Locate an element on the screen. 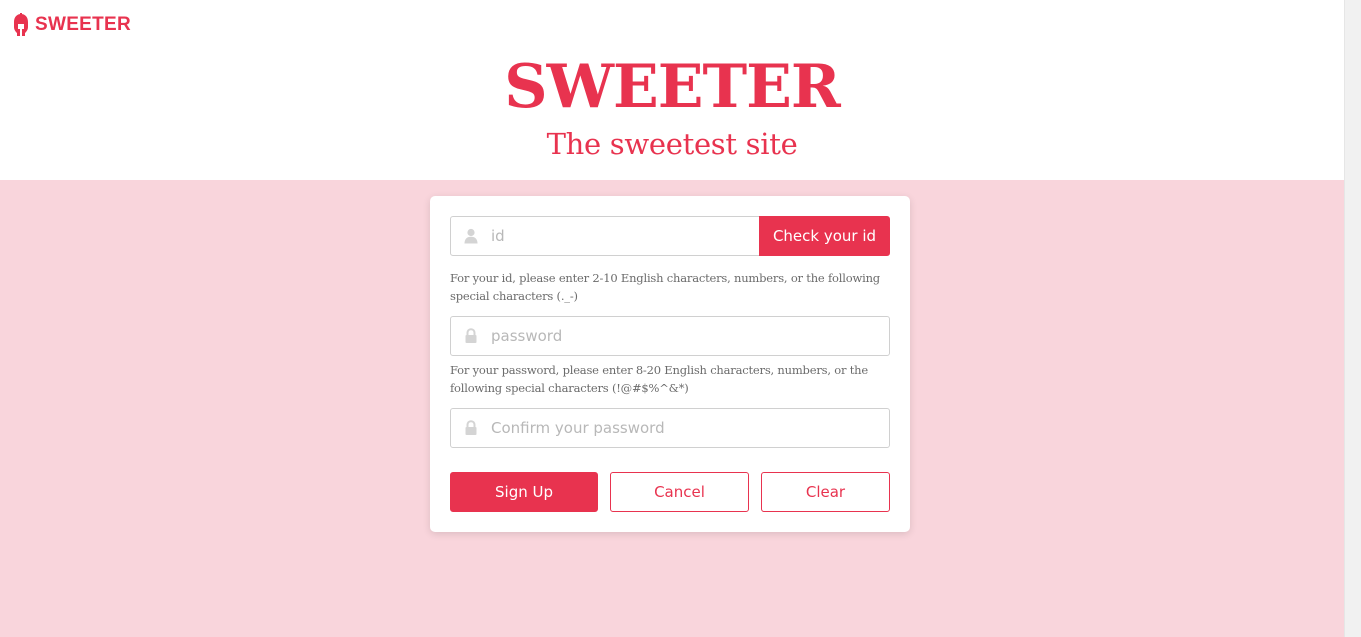 This screenshot has width=1361, height=637. user-icon is located at coordinates (471, 236).